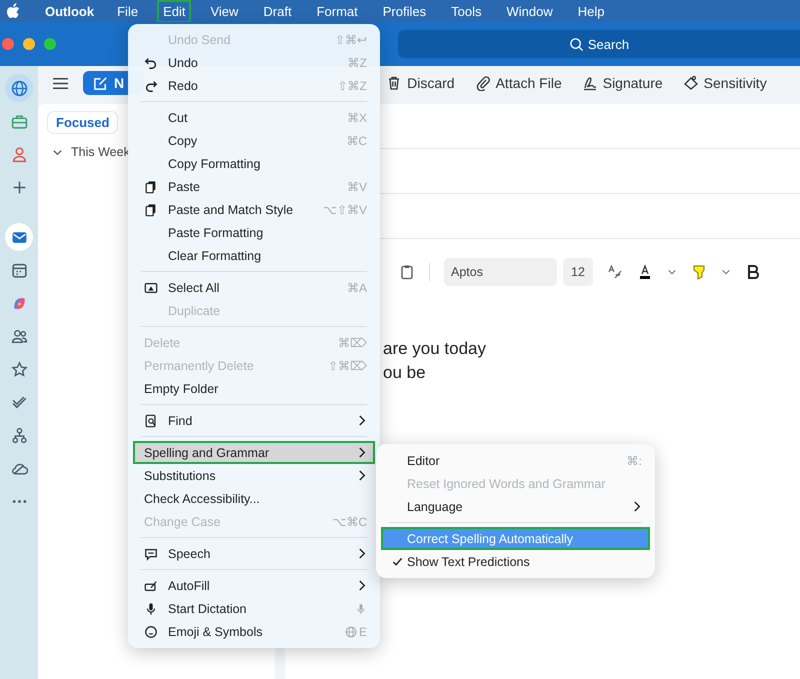  What do you see at coordinates (590, 83) in the screenshot?
I see `signature-icon` at bounding box center [590, 83].